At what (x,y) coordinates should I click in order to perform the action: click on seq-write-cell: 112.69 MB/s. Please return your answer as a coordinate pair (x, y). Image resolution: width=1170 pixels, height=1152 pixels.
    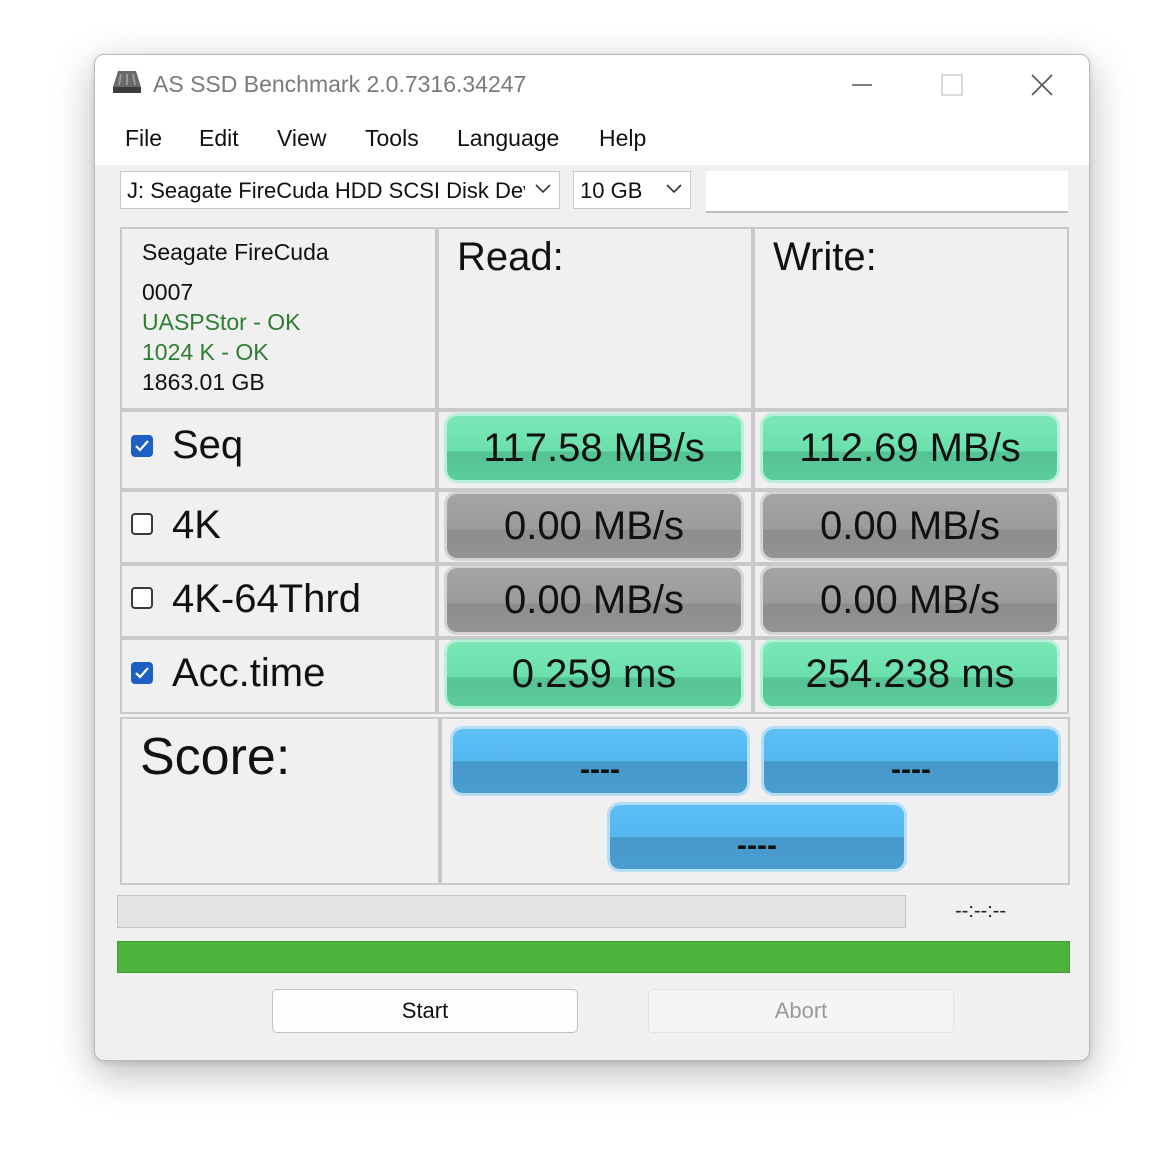
    Looking at the image, I should click on (911, 450).